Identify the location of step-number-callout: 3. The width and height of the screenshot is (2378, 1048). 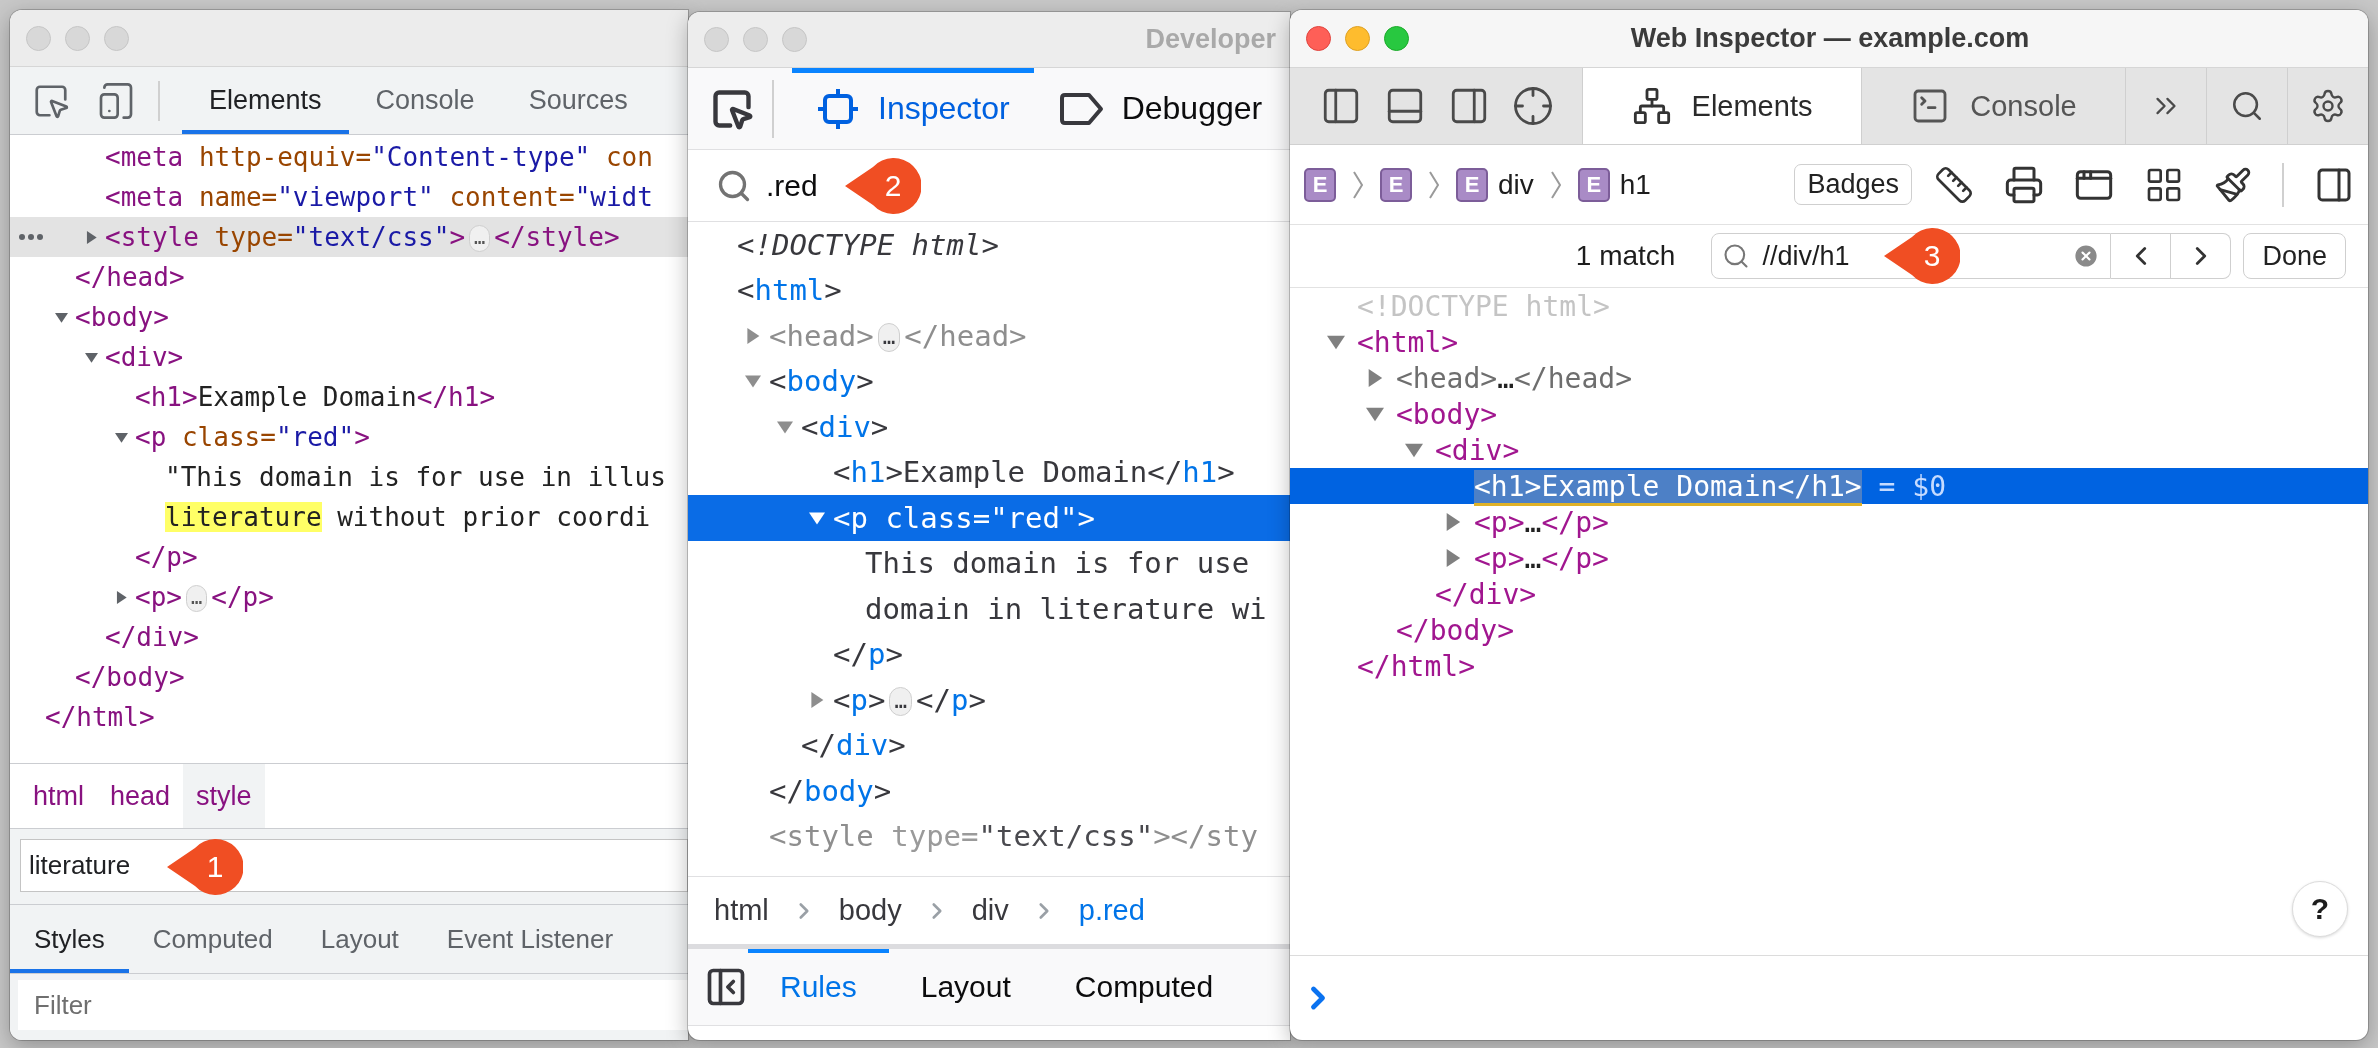
(1921, 256).